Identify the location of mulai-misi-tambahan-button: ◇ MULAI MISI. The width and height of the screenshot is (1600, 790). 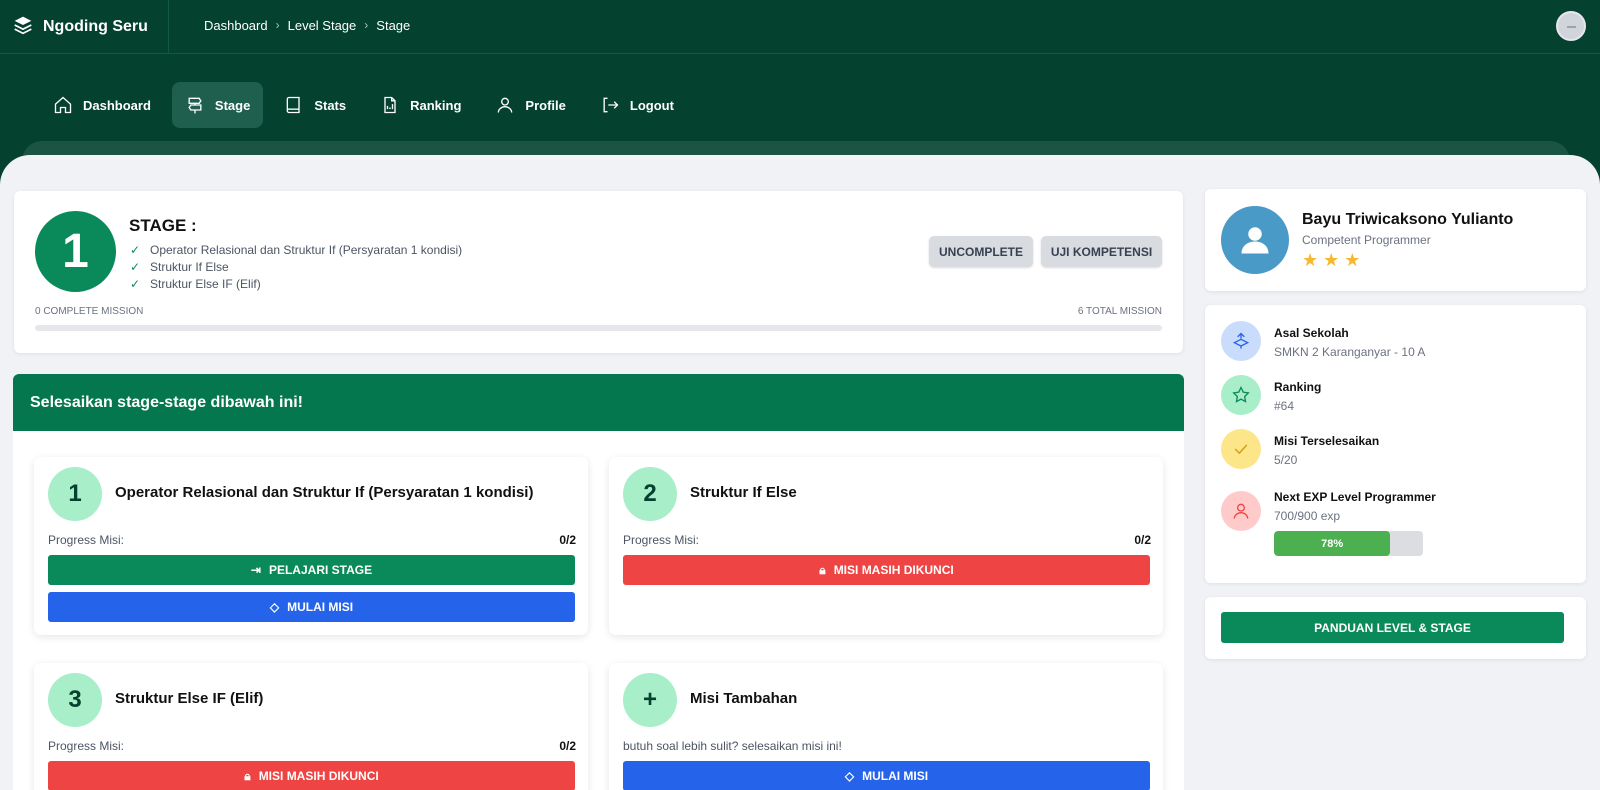
(886, 775).